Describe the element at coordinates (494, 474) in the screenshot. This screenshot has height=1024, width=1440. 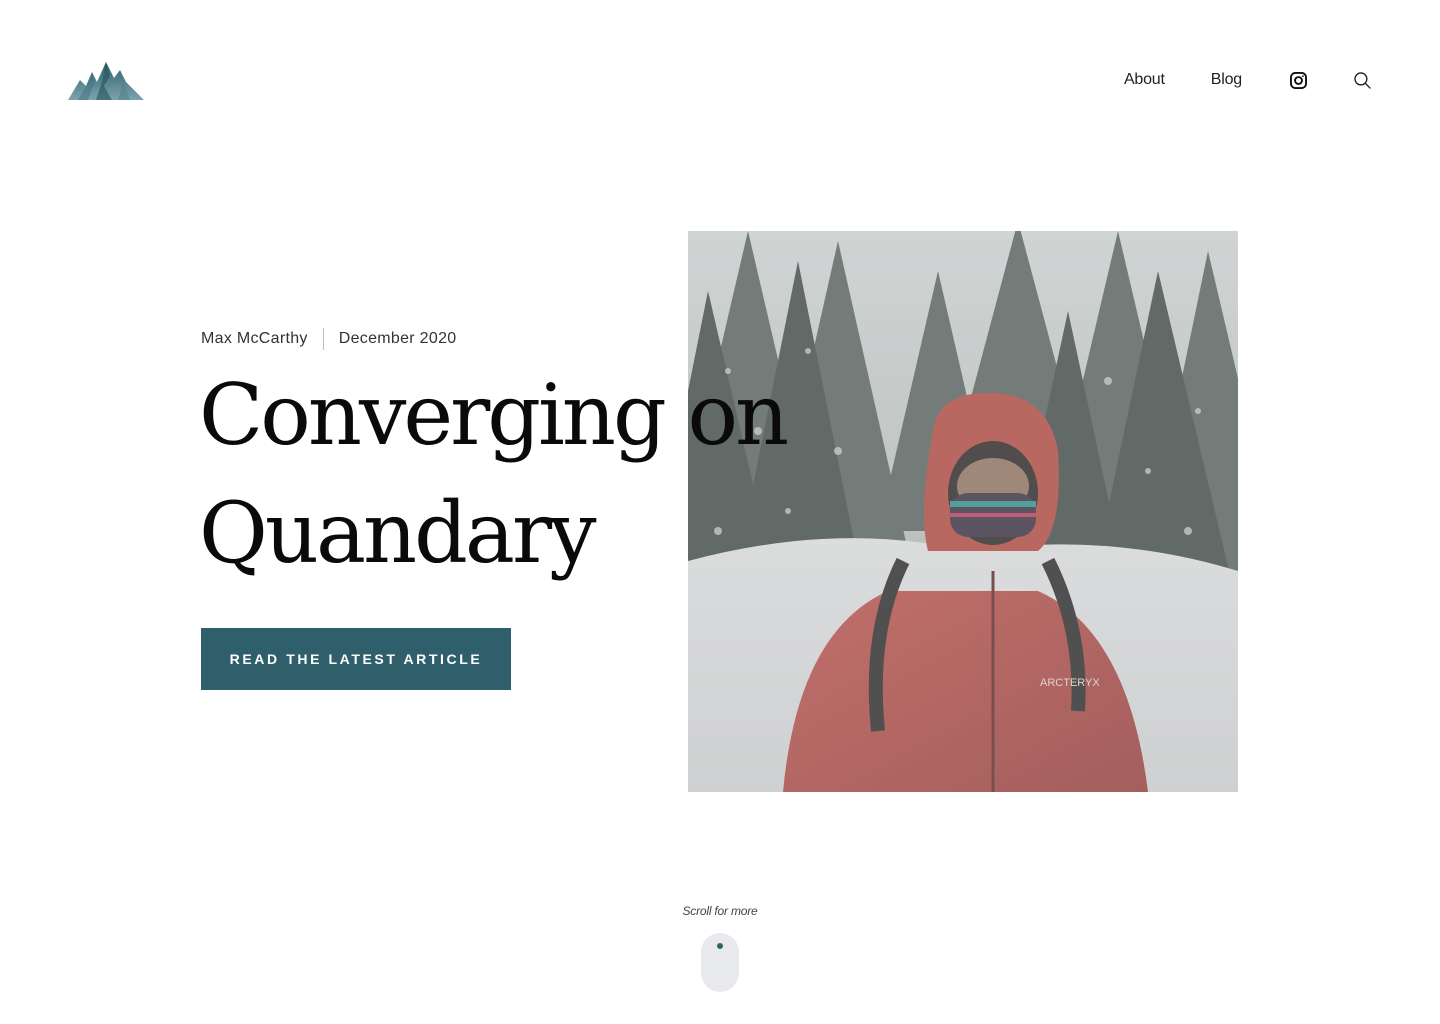
I see `page-title: Converging on Quandary` at that location.